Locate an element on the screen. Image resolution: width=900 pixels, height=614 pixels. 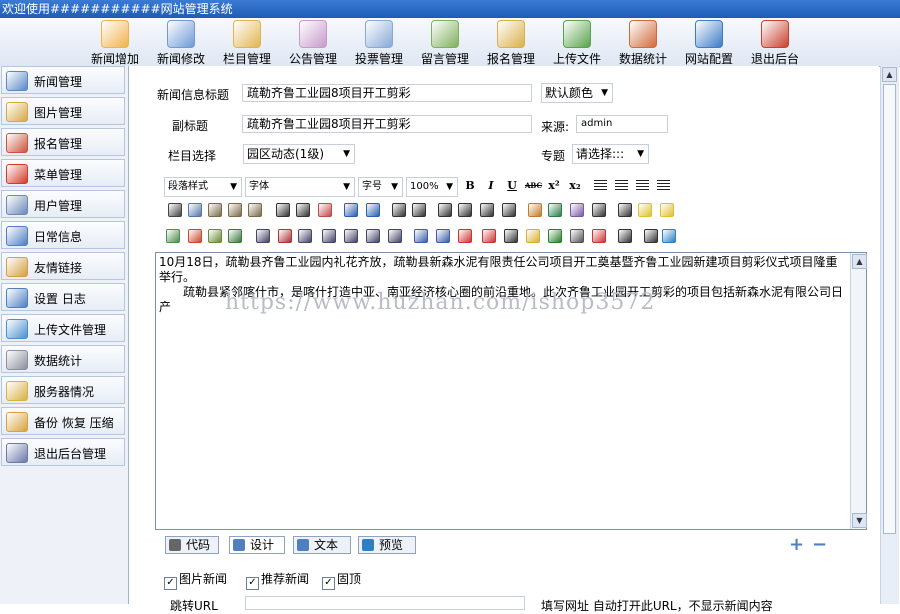
special-icon is located at coordinates (599, 236).